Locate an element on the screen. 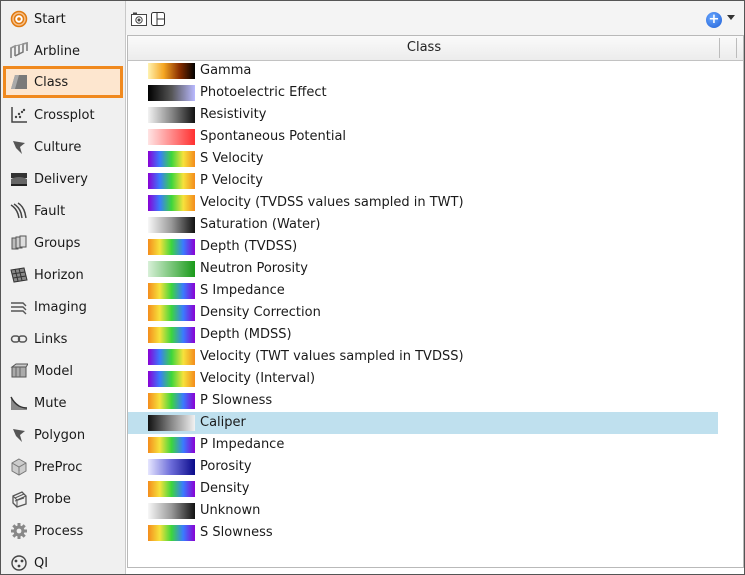  list-item: Neutron Porosity is located at coordinates (423, 269).